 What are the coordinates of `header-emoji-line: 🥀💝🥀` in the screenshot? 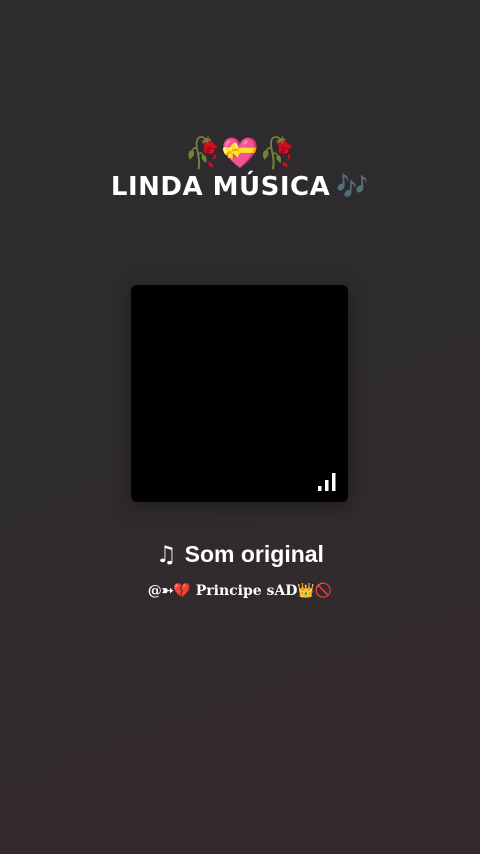 It's located at (240, 153).